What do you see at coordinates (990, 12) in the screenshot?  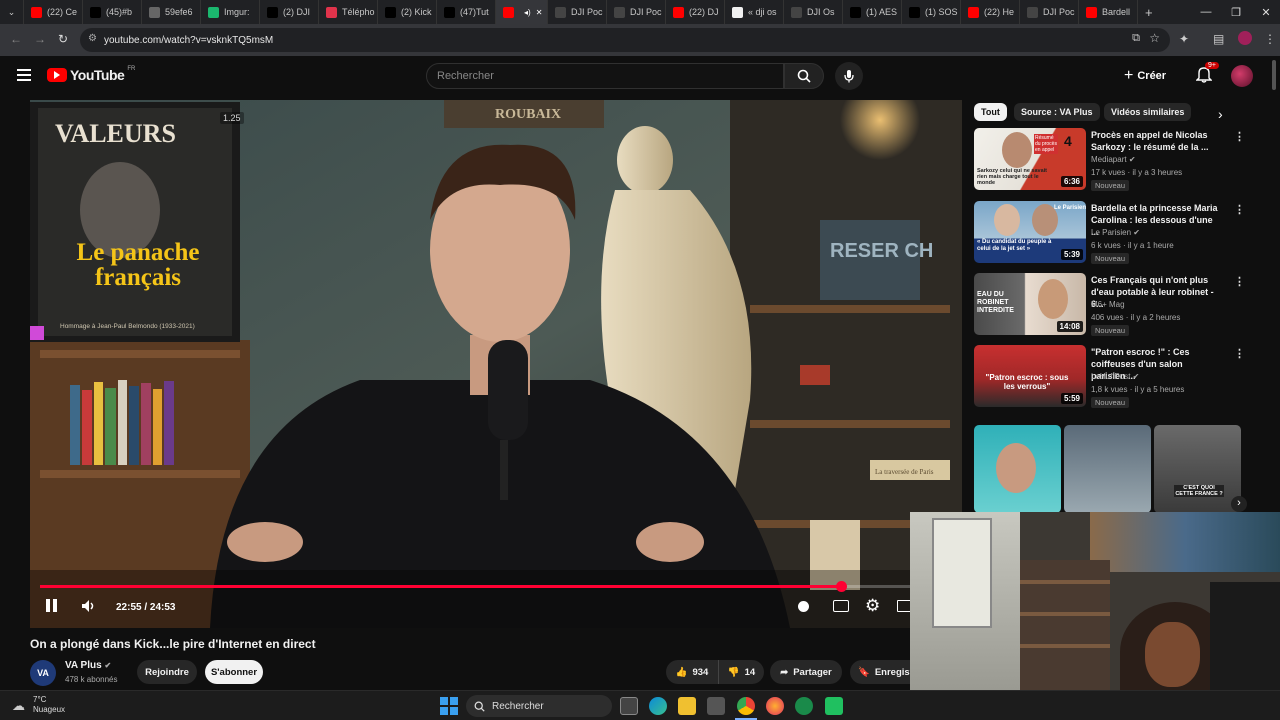 I see `browser-tab: (22) He` at bounding box center [990, 12].